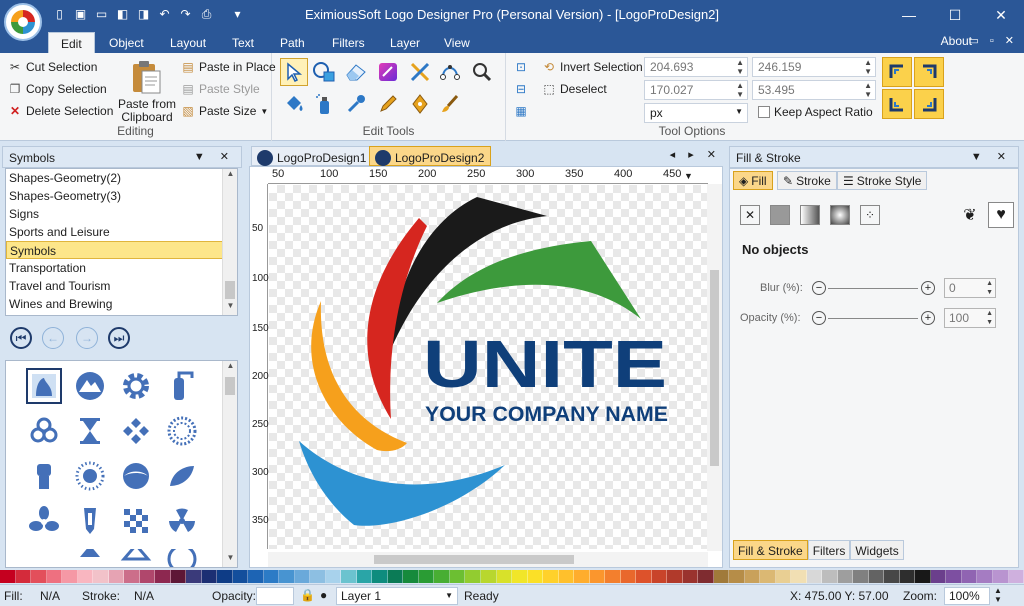 Image resolution: width=1024 pixels, height=606 pixels. I want to click on zoom-spinner-icon: ▲ ▼, so click(998, 595).